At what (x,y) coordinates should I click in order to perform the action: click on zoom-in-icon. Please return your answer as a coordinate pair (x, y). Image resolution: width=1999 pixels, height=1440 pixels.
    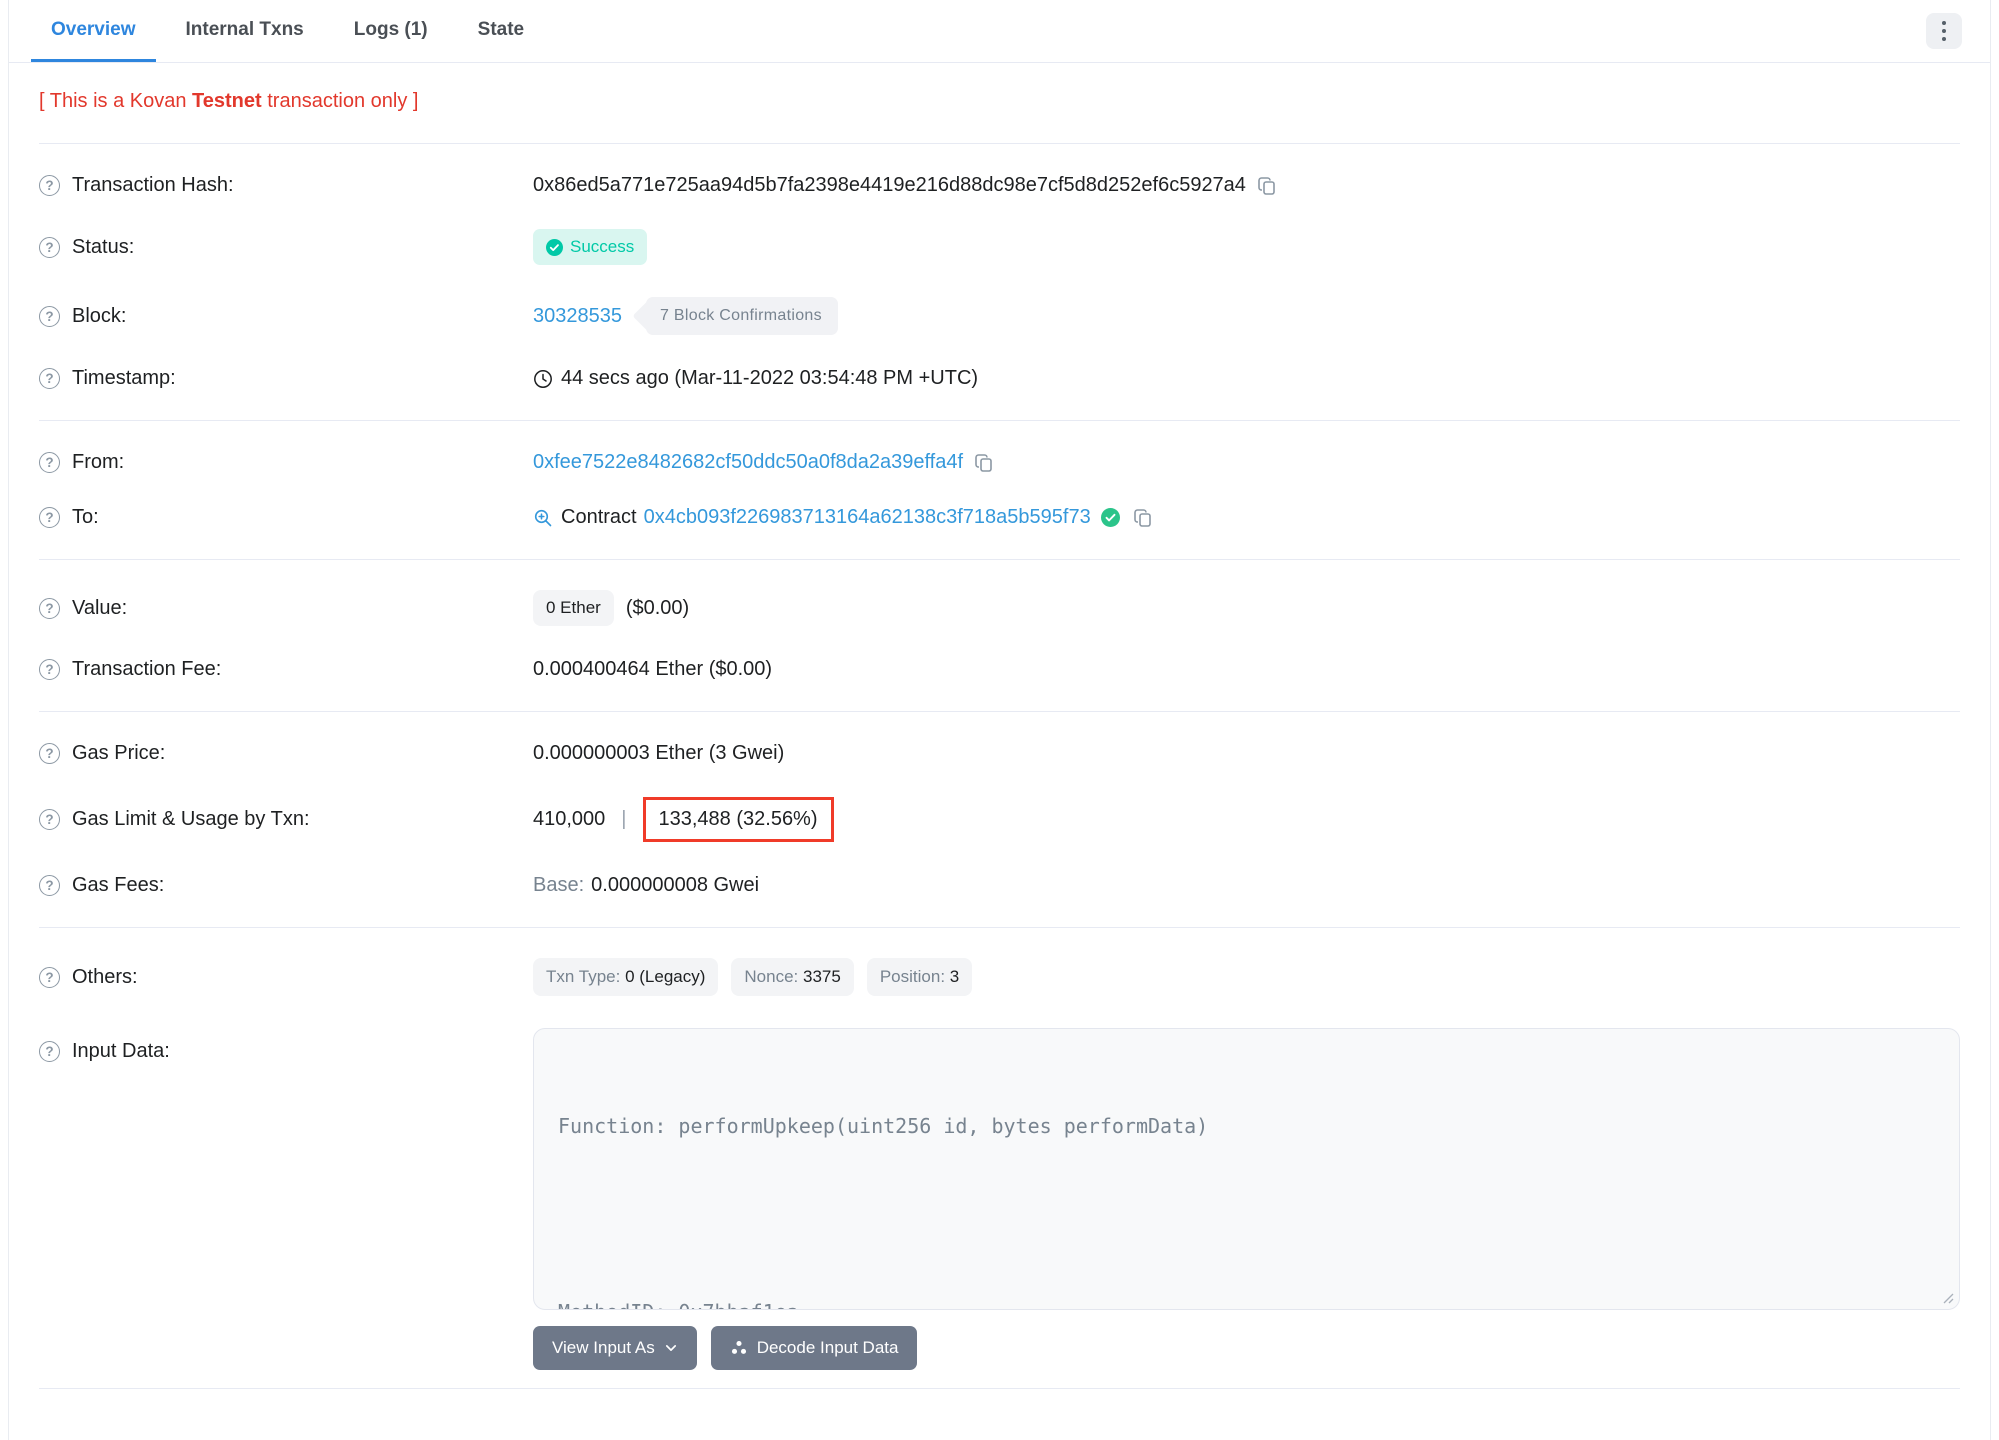
    Looking at the image, I should click on (543, 518).